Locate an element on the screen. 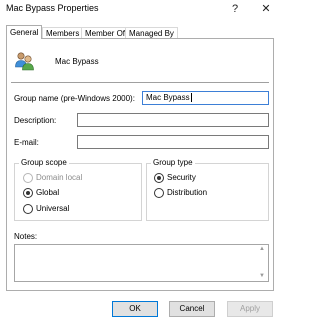 The image size is (320, 322). radio-domain-local-indicator is located at coordinates (28, 178).